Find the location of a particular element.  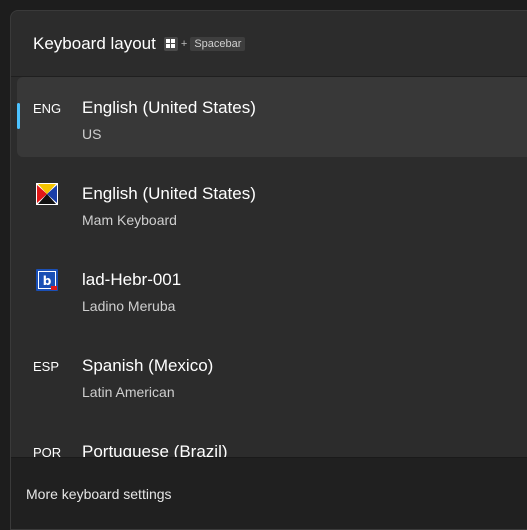

layout-item-mam-keyboard: English (United States) Mam Keyboard is located at coordinates (272, 203).